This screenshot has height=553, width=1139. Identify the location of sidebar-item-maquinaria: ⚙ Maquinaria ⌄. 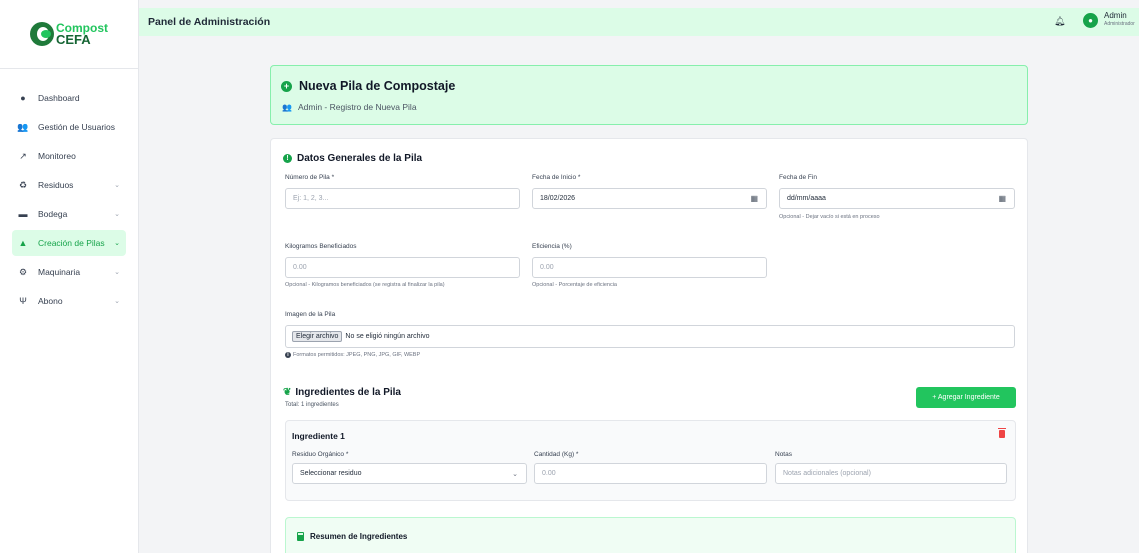
(69, 272).